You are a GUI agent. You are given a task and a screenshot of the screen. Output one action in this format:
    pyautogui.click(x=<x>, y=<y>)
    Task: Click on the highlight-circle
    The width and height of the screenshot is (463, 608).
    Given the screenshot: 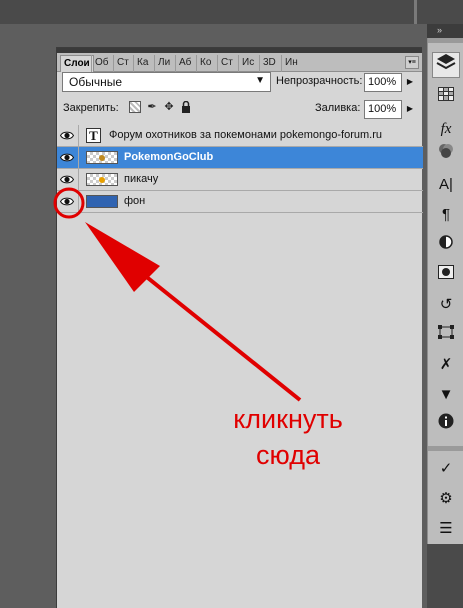 What is the action you would take?
    pyautogui.click(x=69, y=203)
    